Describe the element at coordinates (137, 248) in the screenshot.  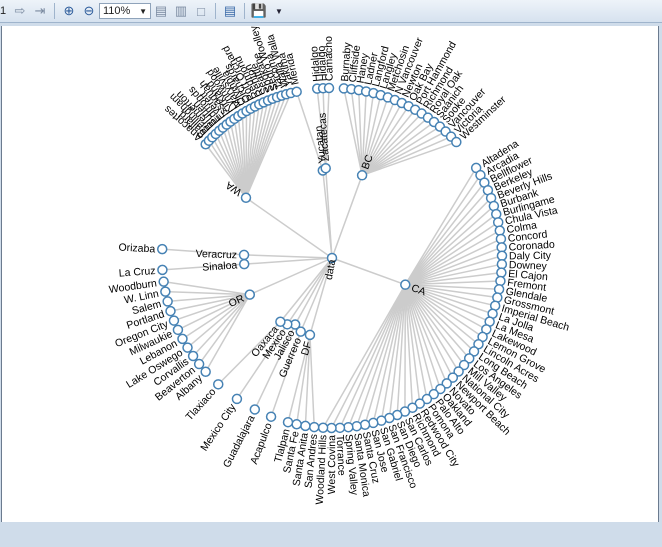
I see `leaf-label: Orizaba` at that location.